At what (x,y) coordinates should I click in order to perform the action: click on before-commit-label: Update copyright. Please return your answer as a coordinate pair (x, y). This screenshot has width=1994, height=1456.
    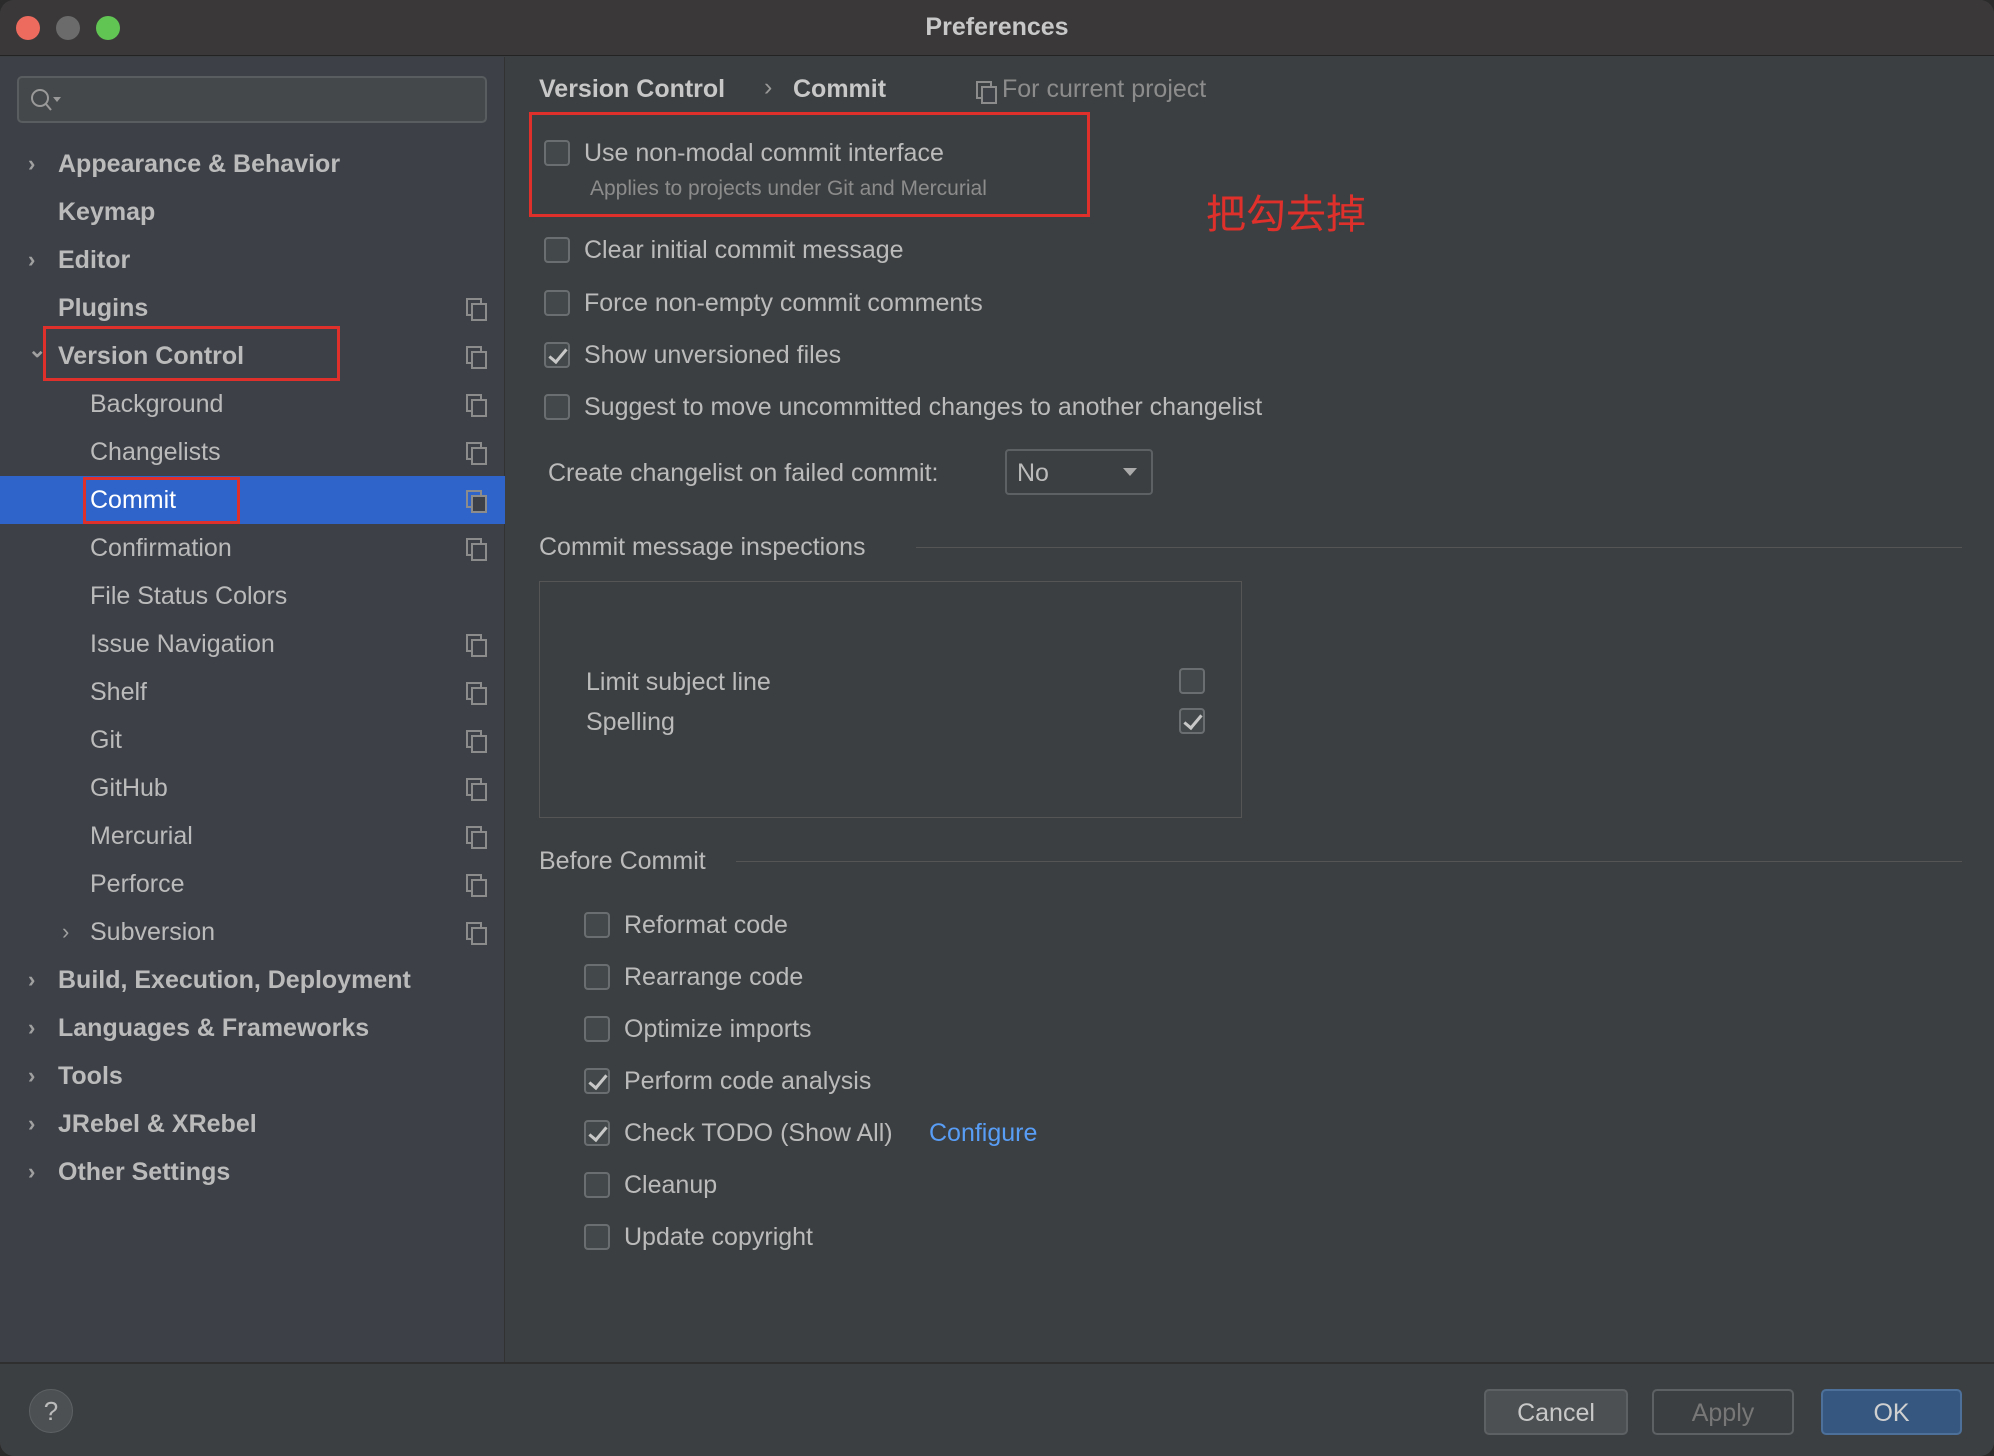
    Looking at the image, I should click on (718, 1237).